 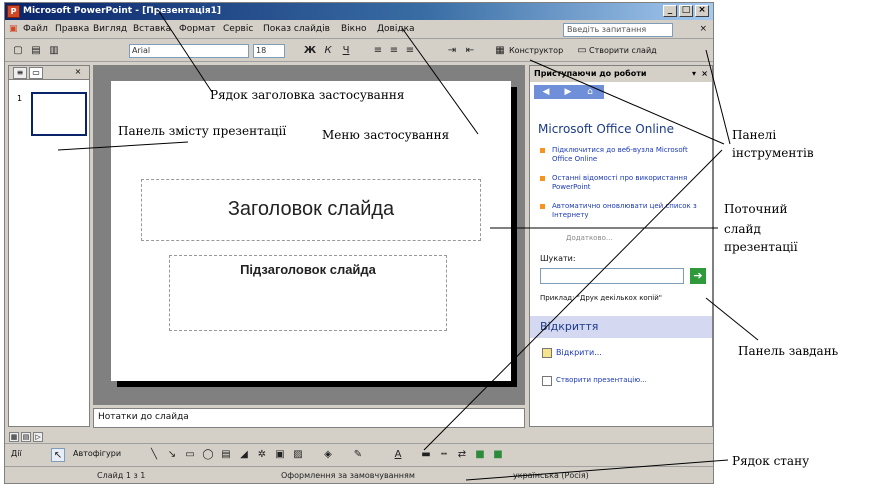 I want to click on callout-content-pane: Панель змісту презентації, so click(x=202, y=131).